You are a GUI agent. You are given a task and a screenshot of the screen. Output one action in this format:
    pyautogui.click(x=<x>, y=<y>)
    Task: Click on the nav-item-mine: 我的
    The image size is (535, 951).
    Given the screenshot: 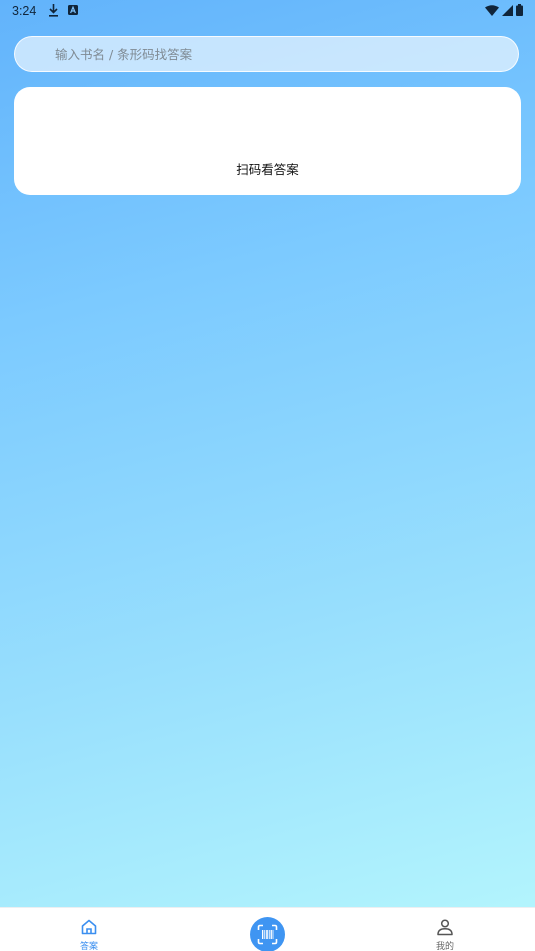 What is the action you would take?
    pyautogui.click(x=445, y=929)
    